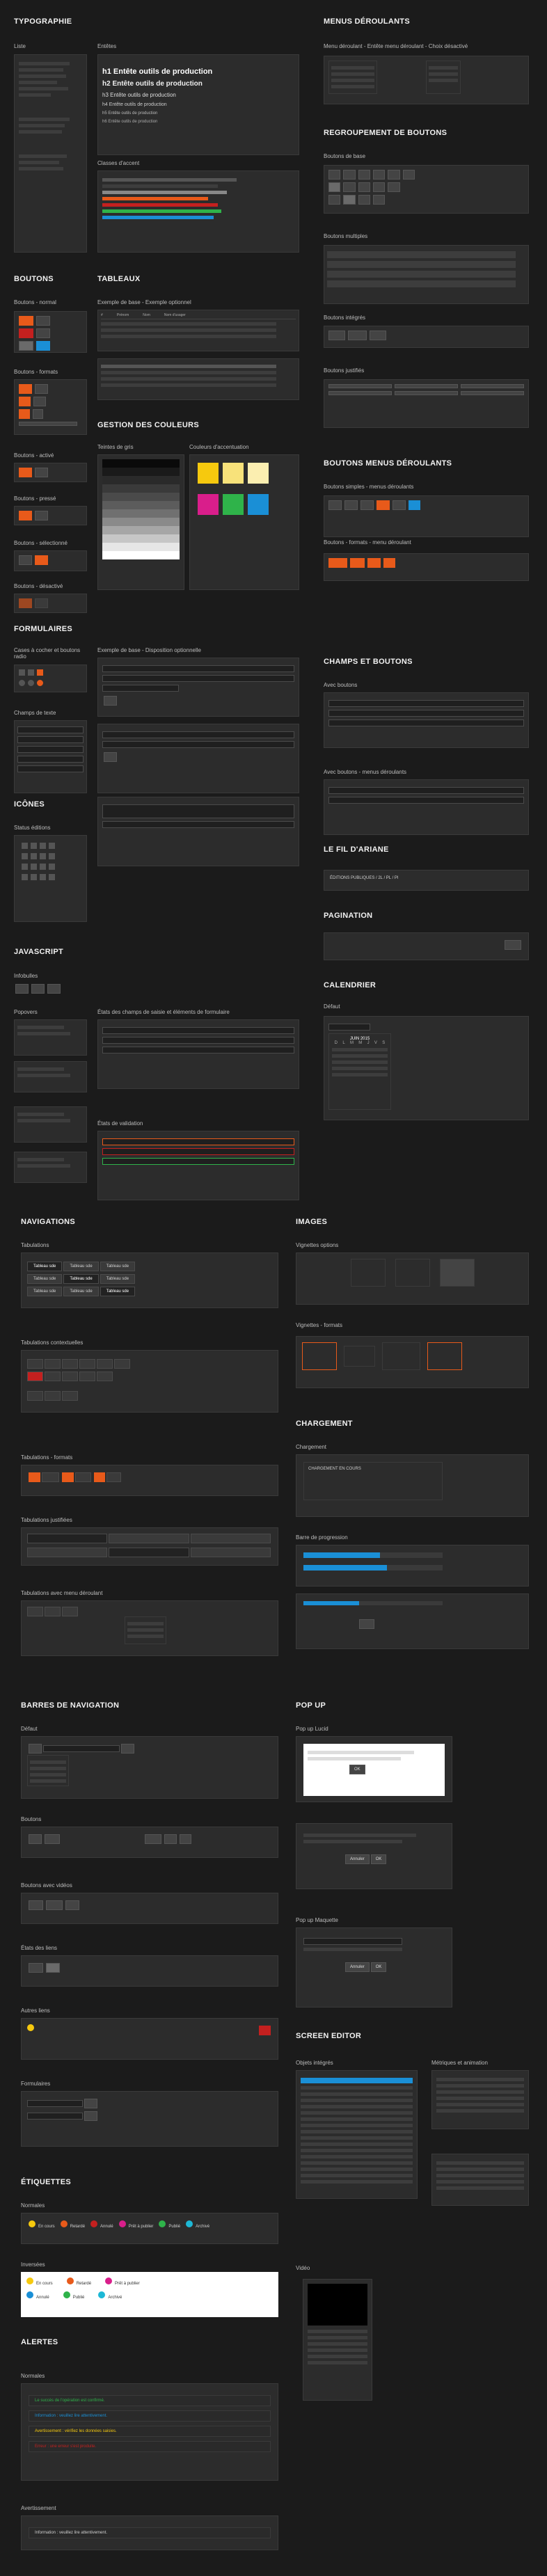  What do you see at coordinates (26, 321) in the screenshot?
I see `sample-button-orange` at bounding box center [26, 321].